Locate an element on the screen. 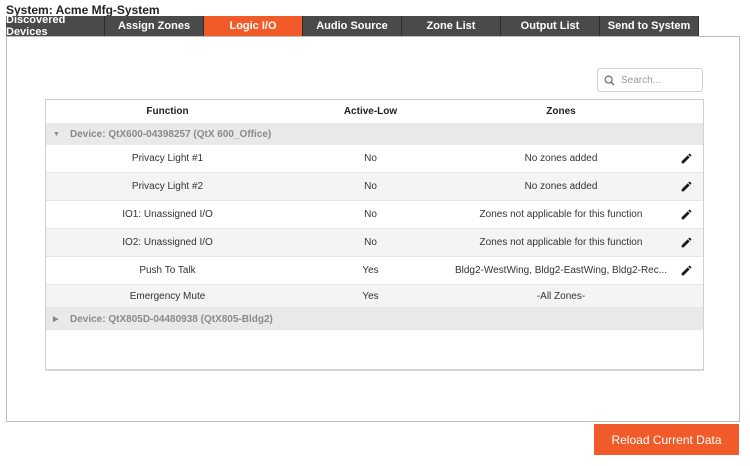  function-cell: Emergency Mute is located at coordinates (167, 296).